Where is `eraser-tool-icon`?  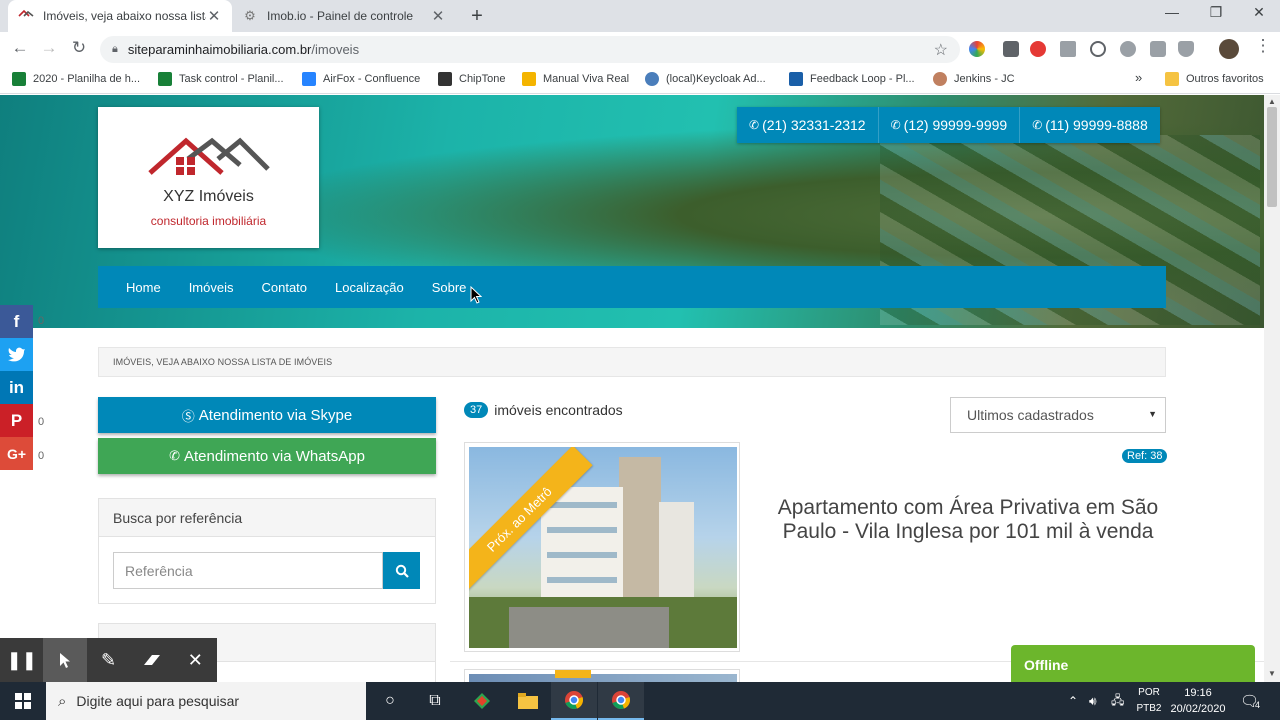 eraser-tool-icon is located at coordinates (151, 660).